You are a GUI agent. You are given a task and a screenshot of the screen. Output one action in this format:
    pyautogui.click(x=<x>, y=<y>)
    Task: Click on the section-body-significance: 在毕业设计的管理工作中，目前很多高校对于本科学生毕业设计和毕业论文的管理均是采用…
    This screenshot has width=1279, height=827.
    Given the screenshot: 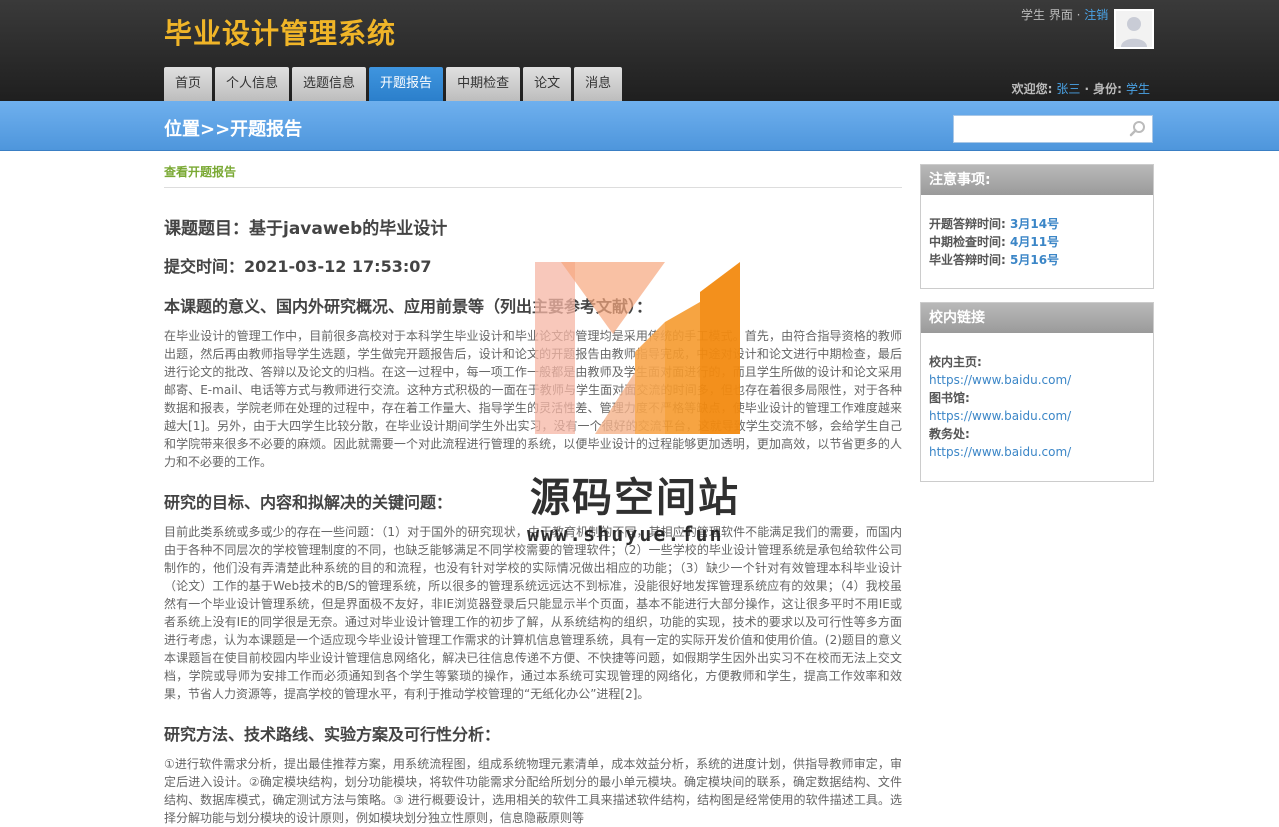 What is the action you would take?
    pyautogui.click(x=533, y=399)
    